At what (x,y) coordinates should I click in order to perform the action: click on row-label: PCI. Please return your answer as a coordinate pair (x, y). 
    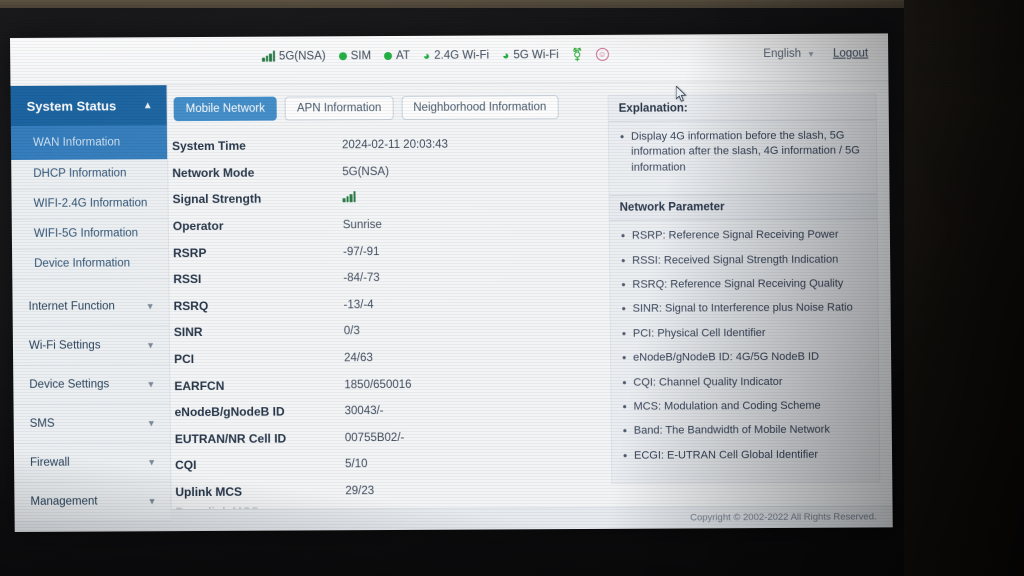
    Looking at the image, I should click on (184, 359).